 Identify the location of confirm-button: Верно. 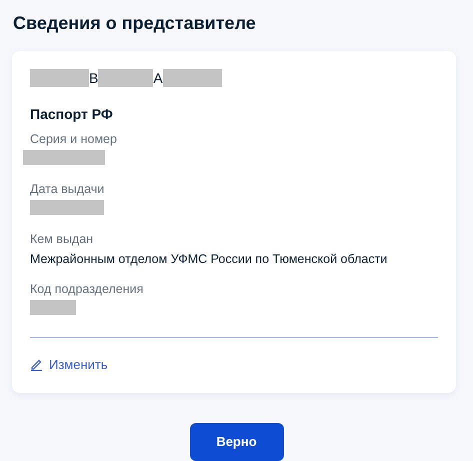
(237, 441).